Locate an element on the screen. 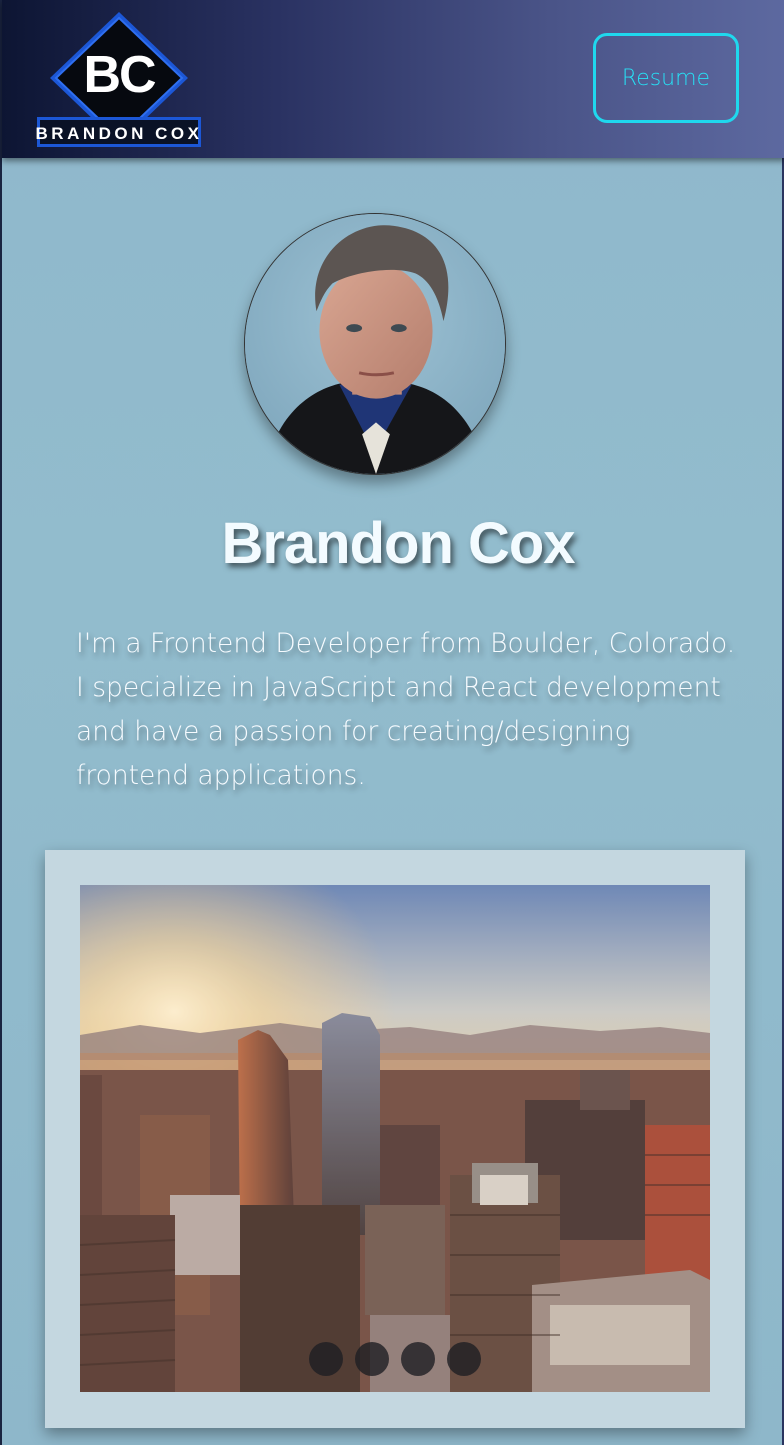  site-header: BC BRANDON COX Resume is located at coordinates (393, 79).